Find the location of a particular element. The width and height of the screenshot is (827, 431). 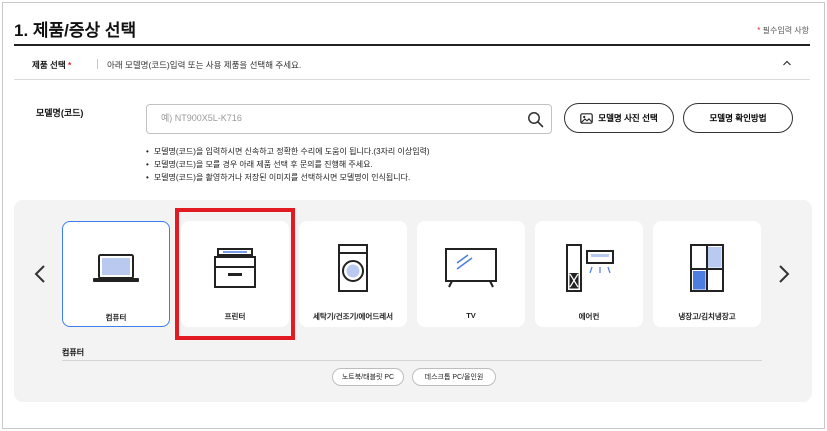

product-card-washer: 세탁기/건조기/에어드레서 is located at coordinates (353, 274).